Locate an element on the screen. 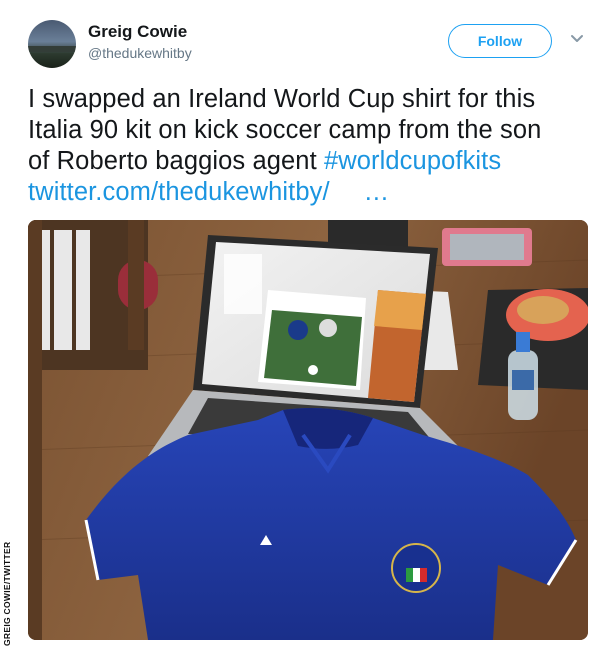 The image size is (606, 656). avatar-ridge is located at coordinates (52, 49).